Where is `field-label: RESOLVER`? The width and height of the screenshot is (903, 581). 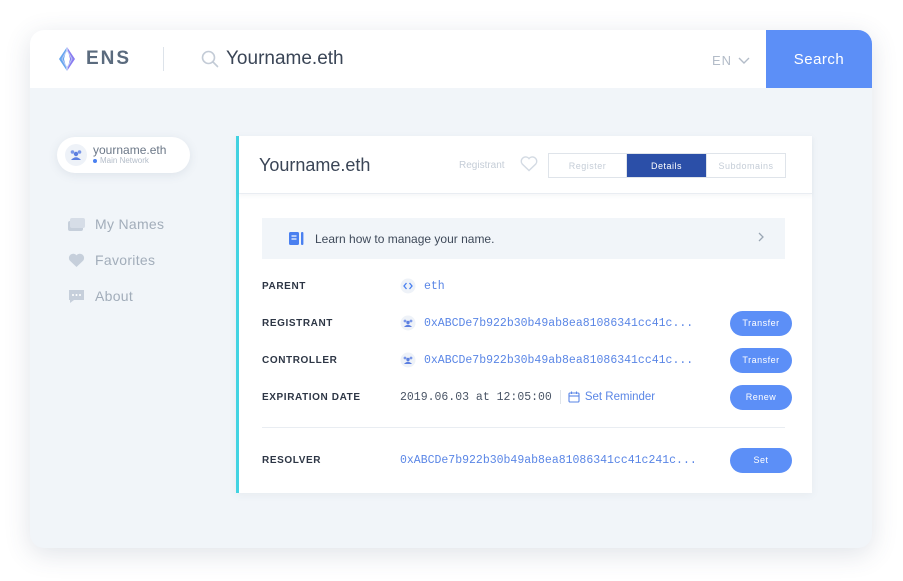
field-label: RESOLVER is located at coordinates (292, 460).